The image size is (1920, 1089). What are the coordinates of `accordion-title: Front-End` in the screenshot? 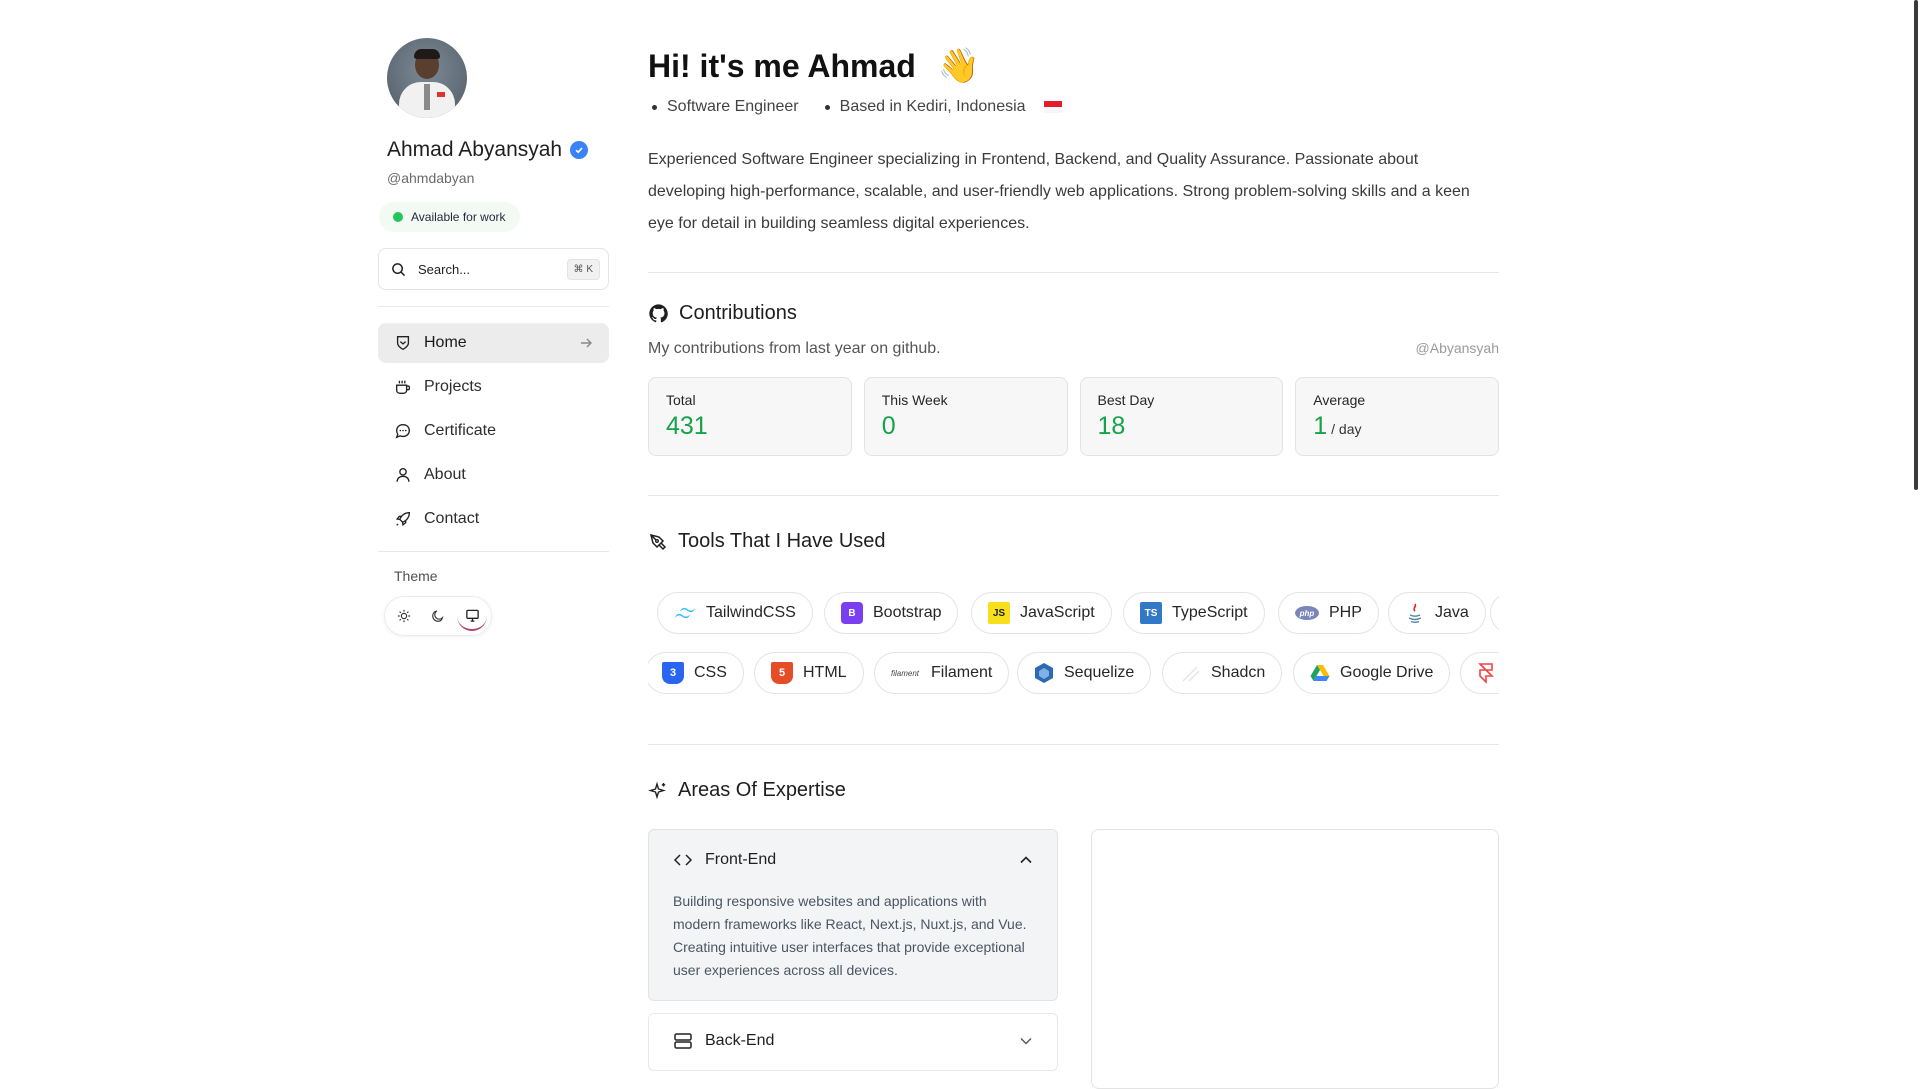 It's located at (741, 859).